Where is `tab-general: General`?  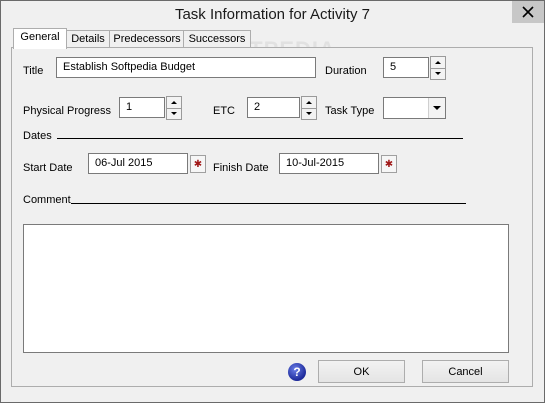
tab-general: General is located at coordinates (40, 38).